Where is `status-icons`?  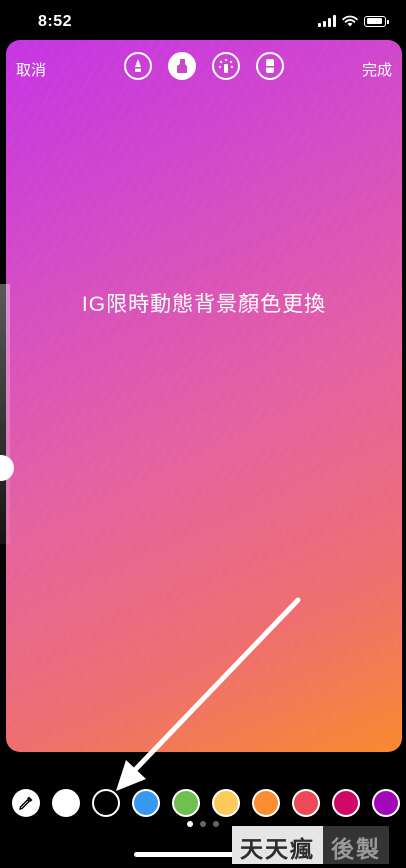 status-icons is located at coordinates (353, 21).